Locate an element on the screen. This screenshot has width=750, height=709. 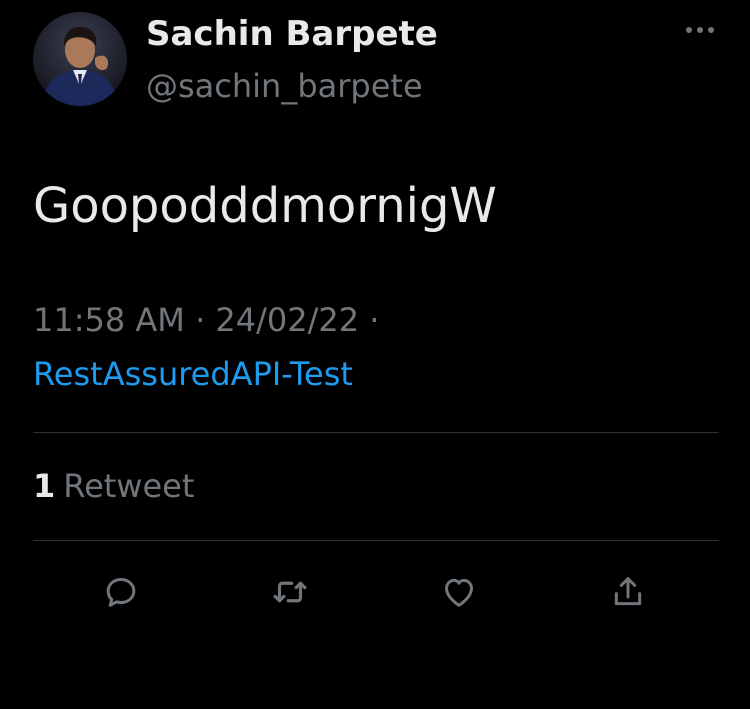
more-horizontal-icon is located at coordinates (700, 30).